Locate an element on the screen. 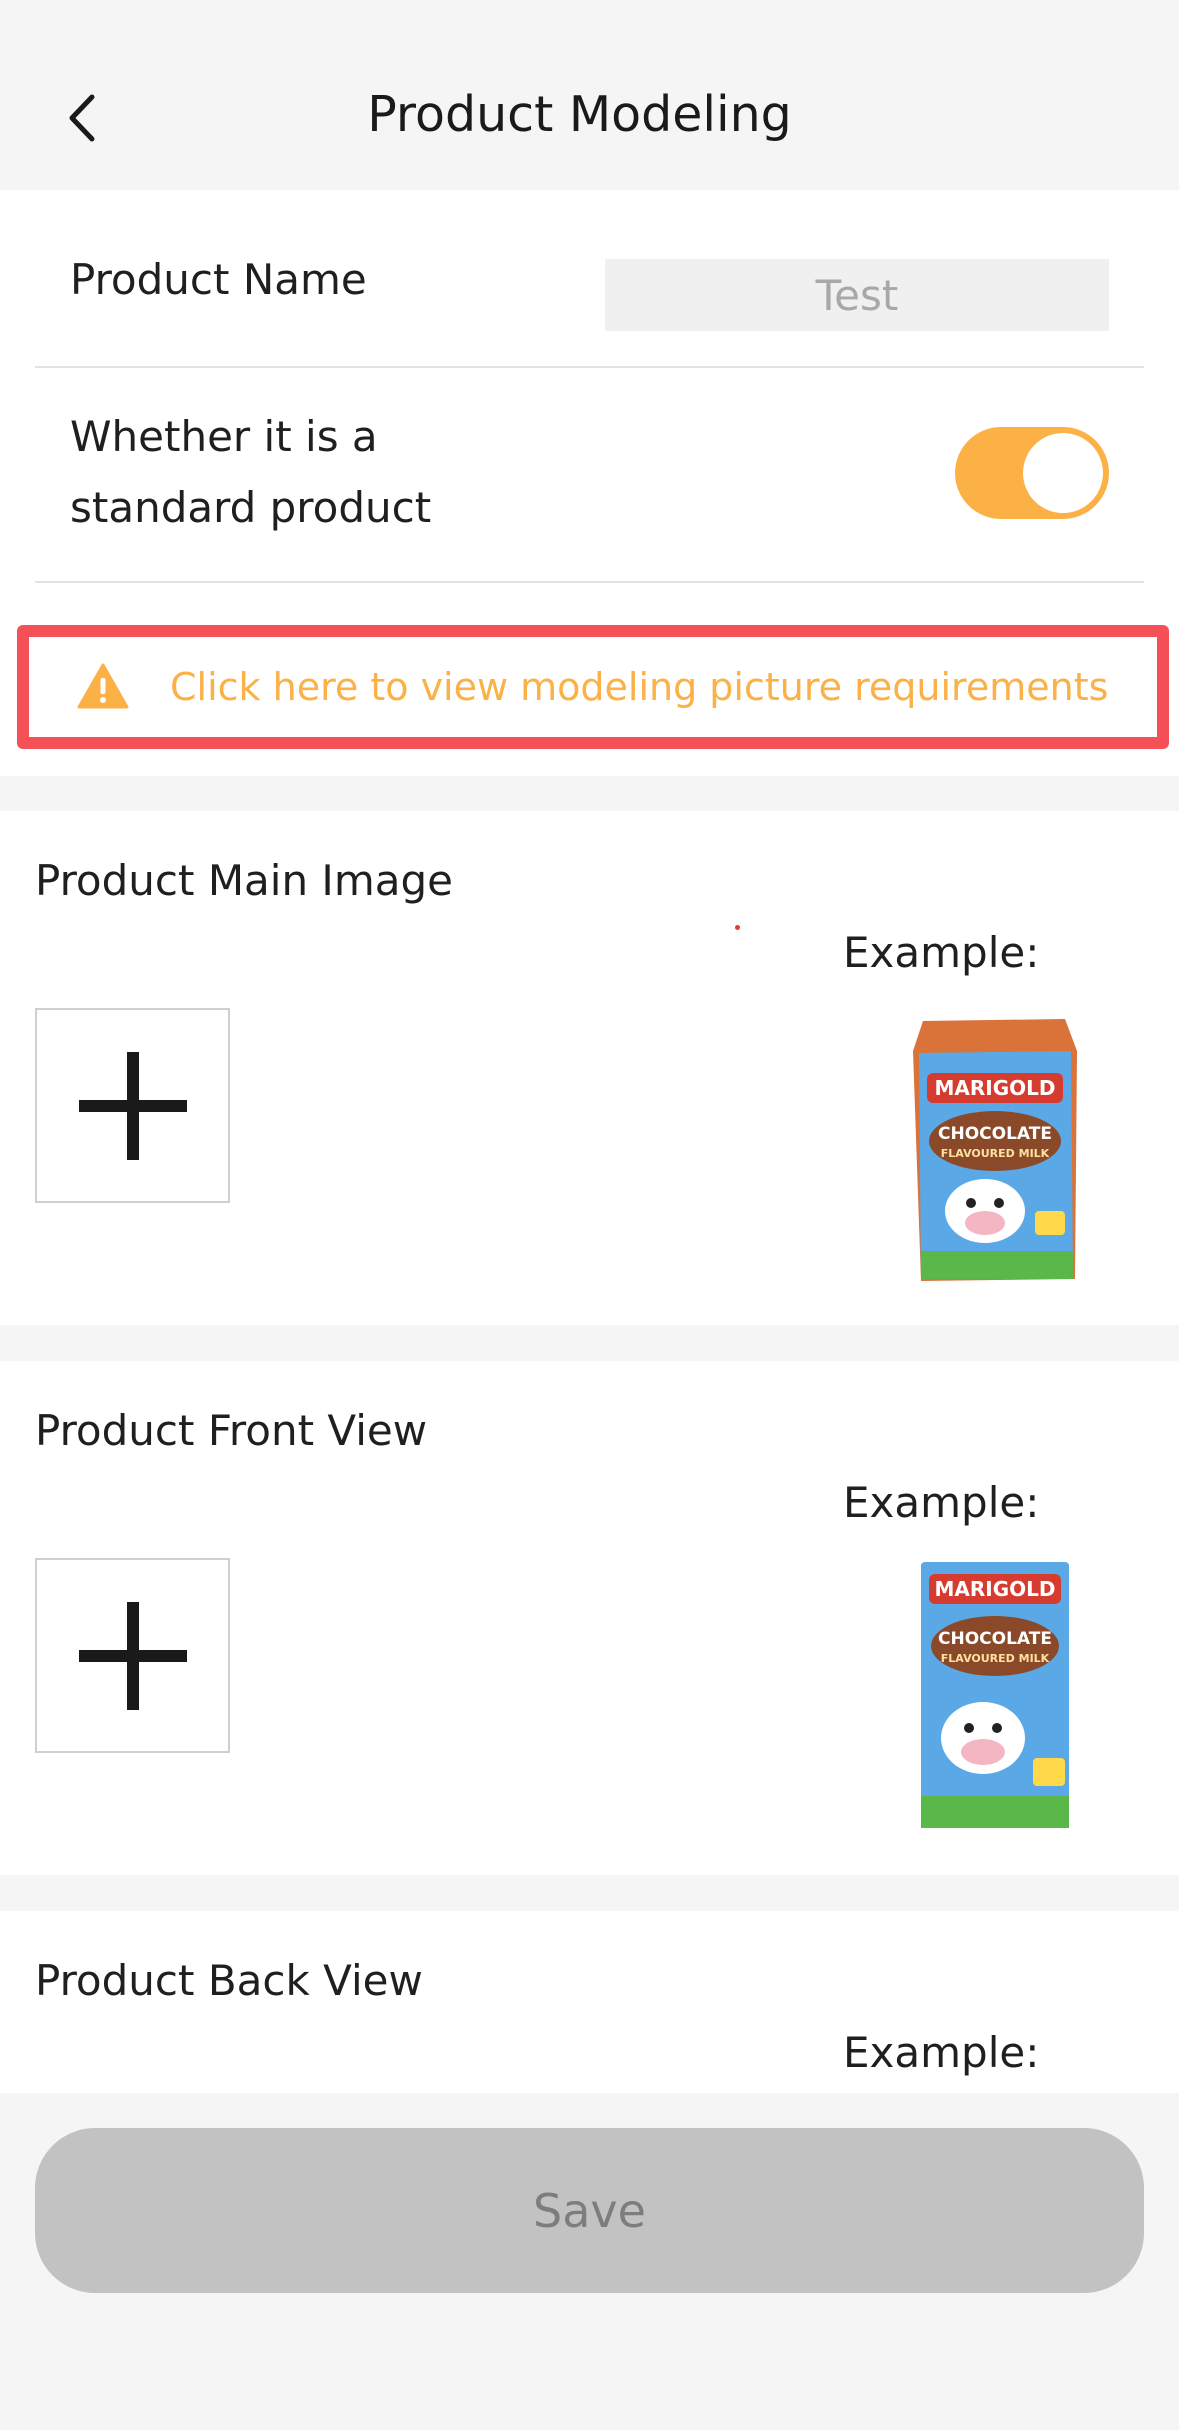  section-title-main-image: Product Main Image is located at coordinates (244, 880).